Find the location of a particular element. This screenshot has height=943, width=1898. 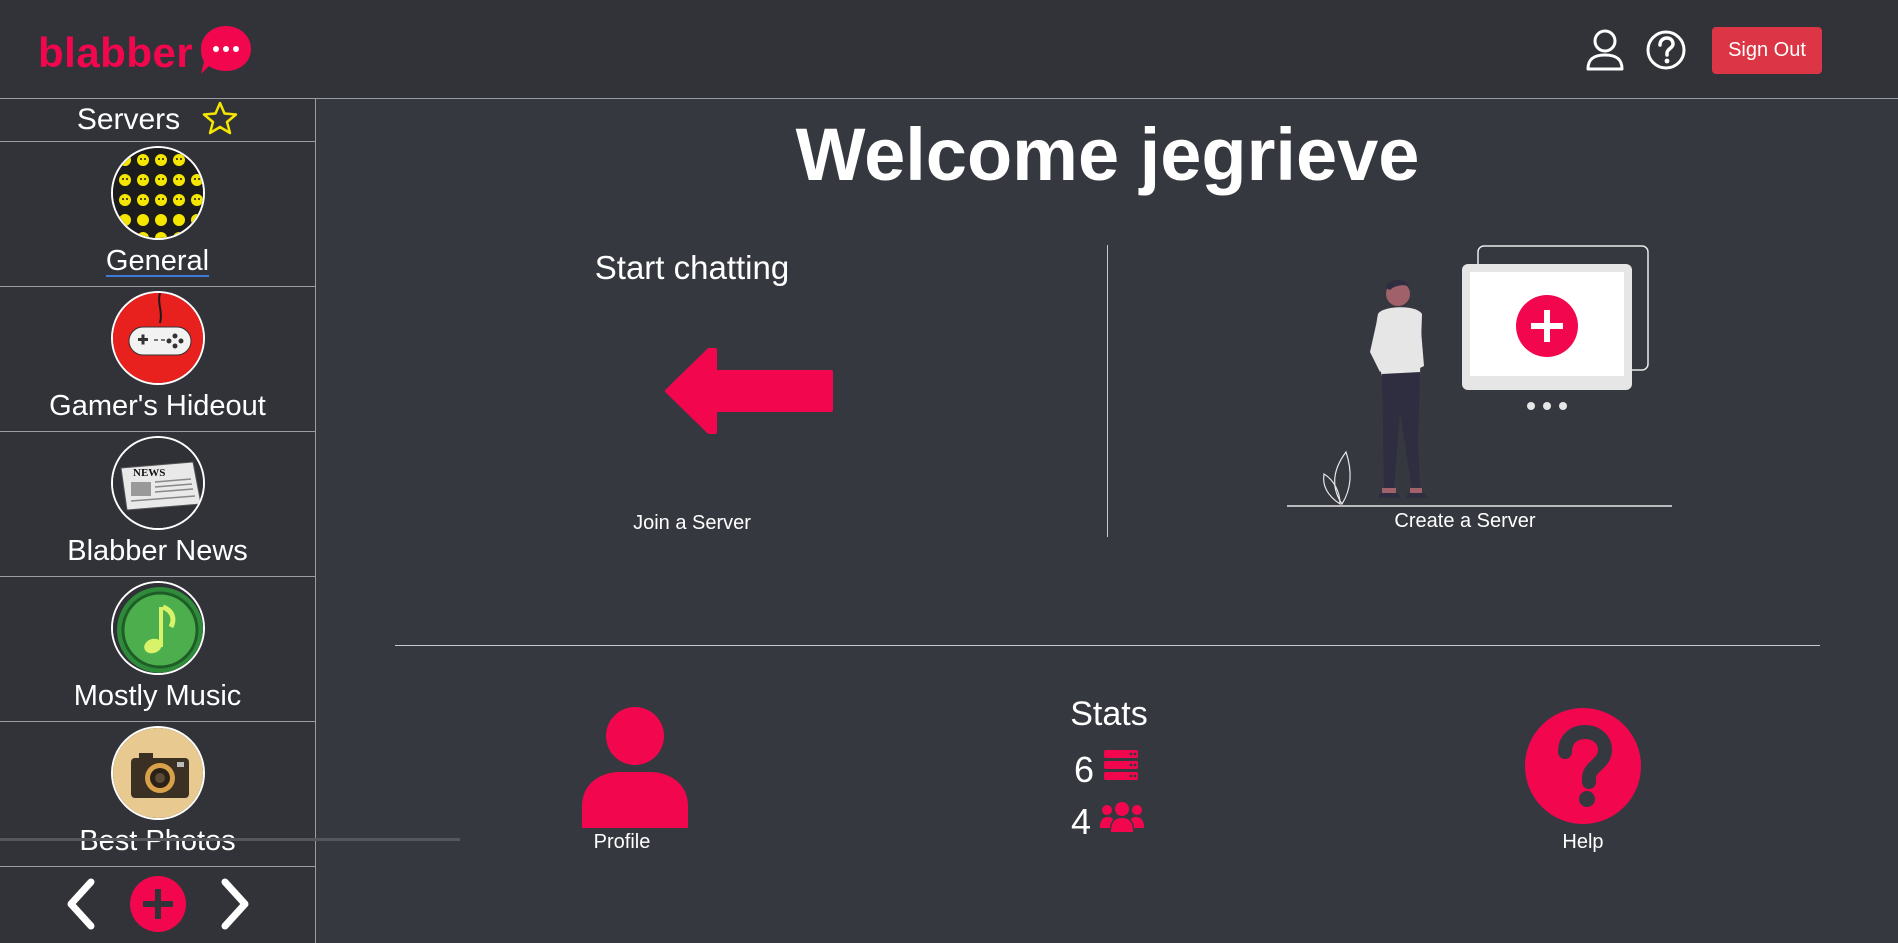

server-name: General is located at coordinates (157, 261).